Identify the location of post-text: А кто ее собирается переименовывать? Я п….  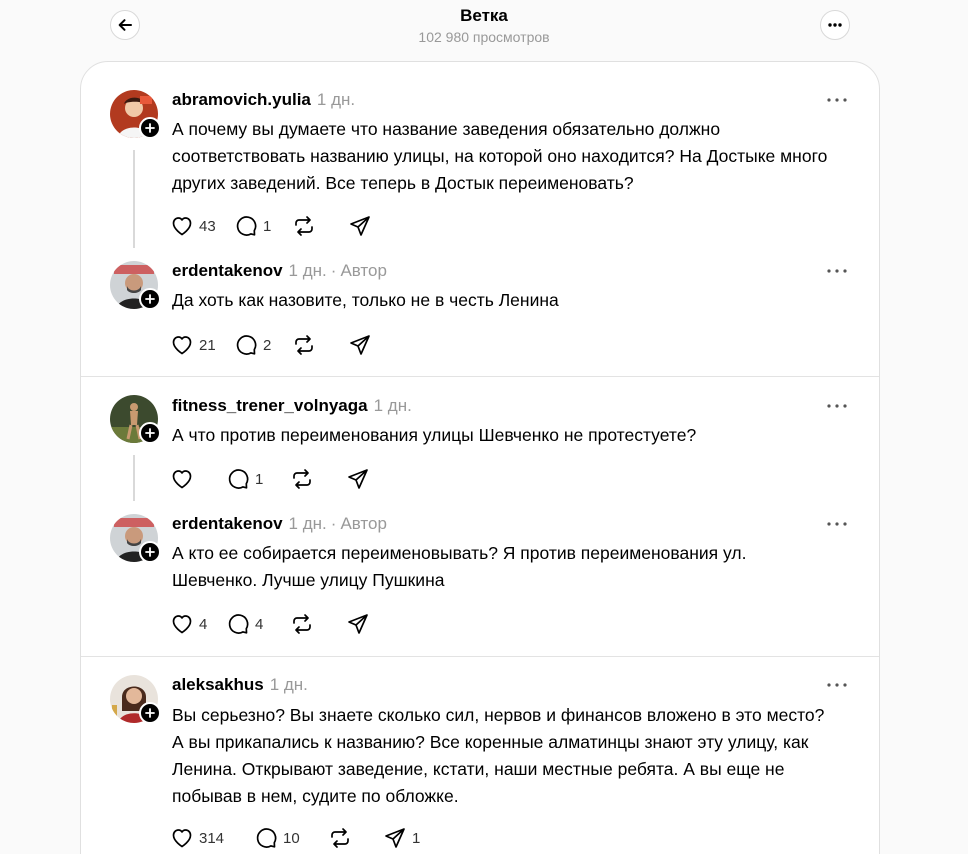
(459, 566).